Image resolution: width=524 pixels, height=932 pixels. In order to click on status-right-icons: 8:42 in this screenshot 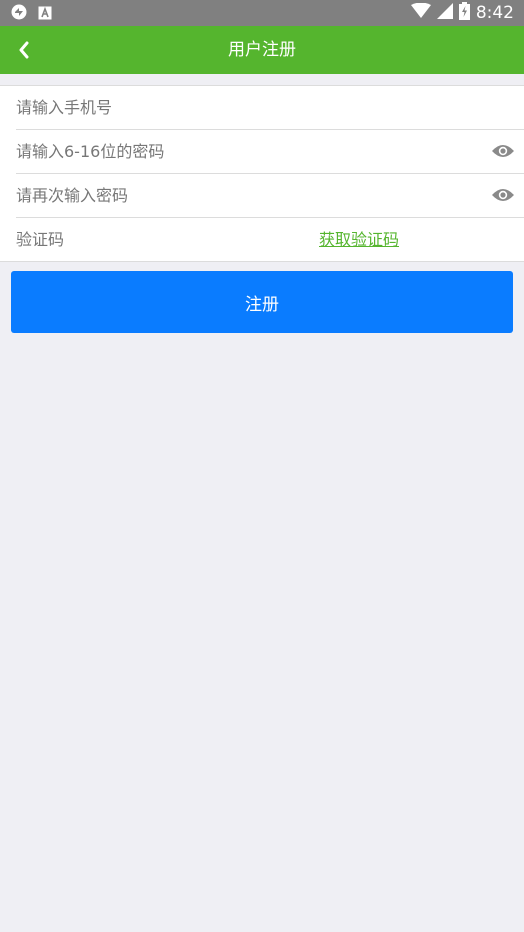, I will do `click(462, 13)`.